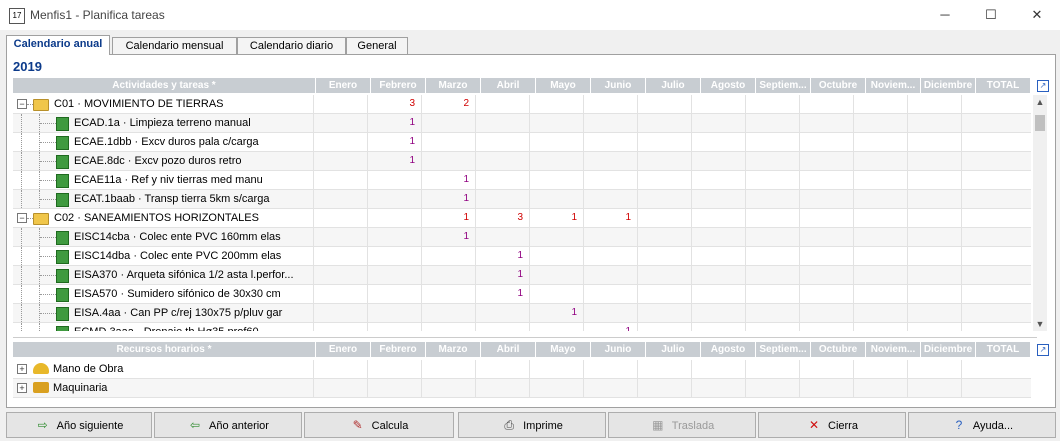  What do you see at coordinates (618, 85) in the screenshot?
I see `activities-col-header: Junio` at bounding box center [618, 85].